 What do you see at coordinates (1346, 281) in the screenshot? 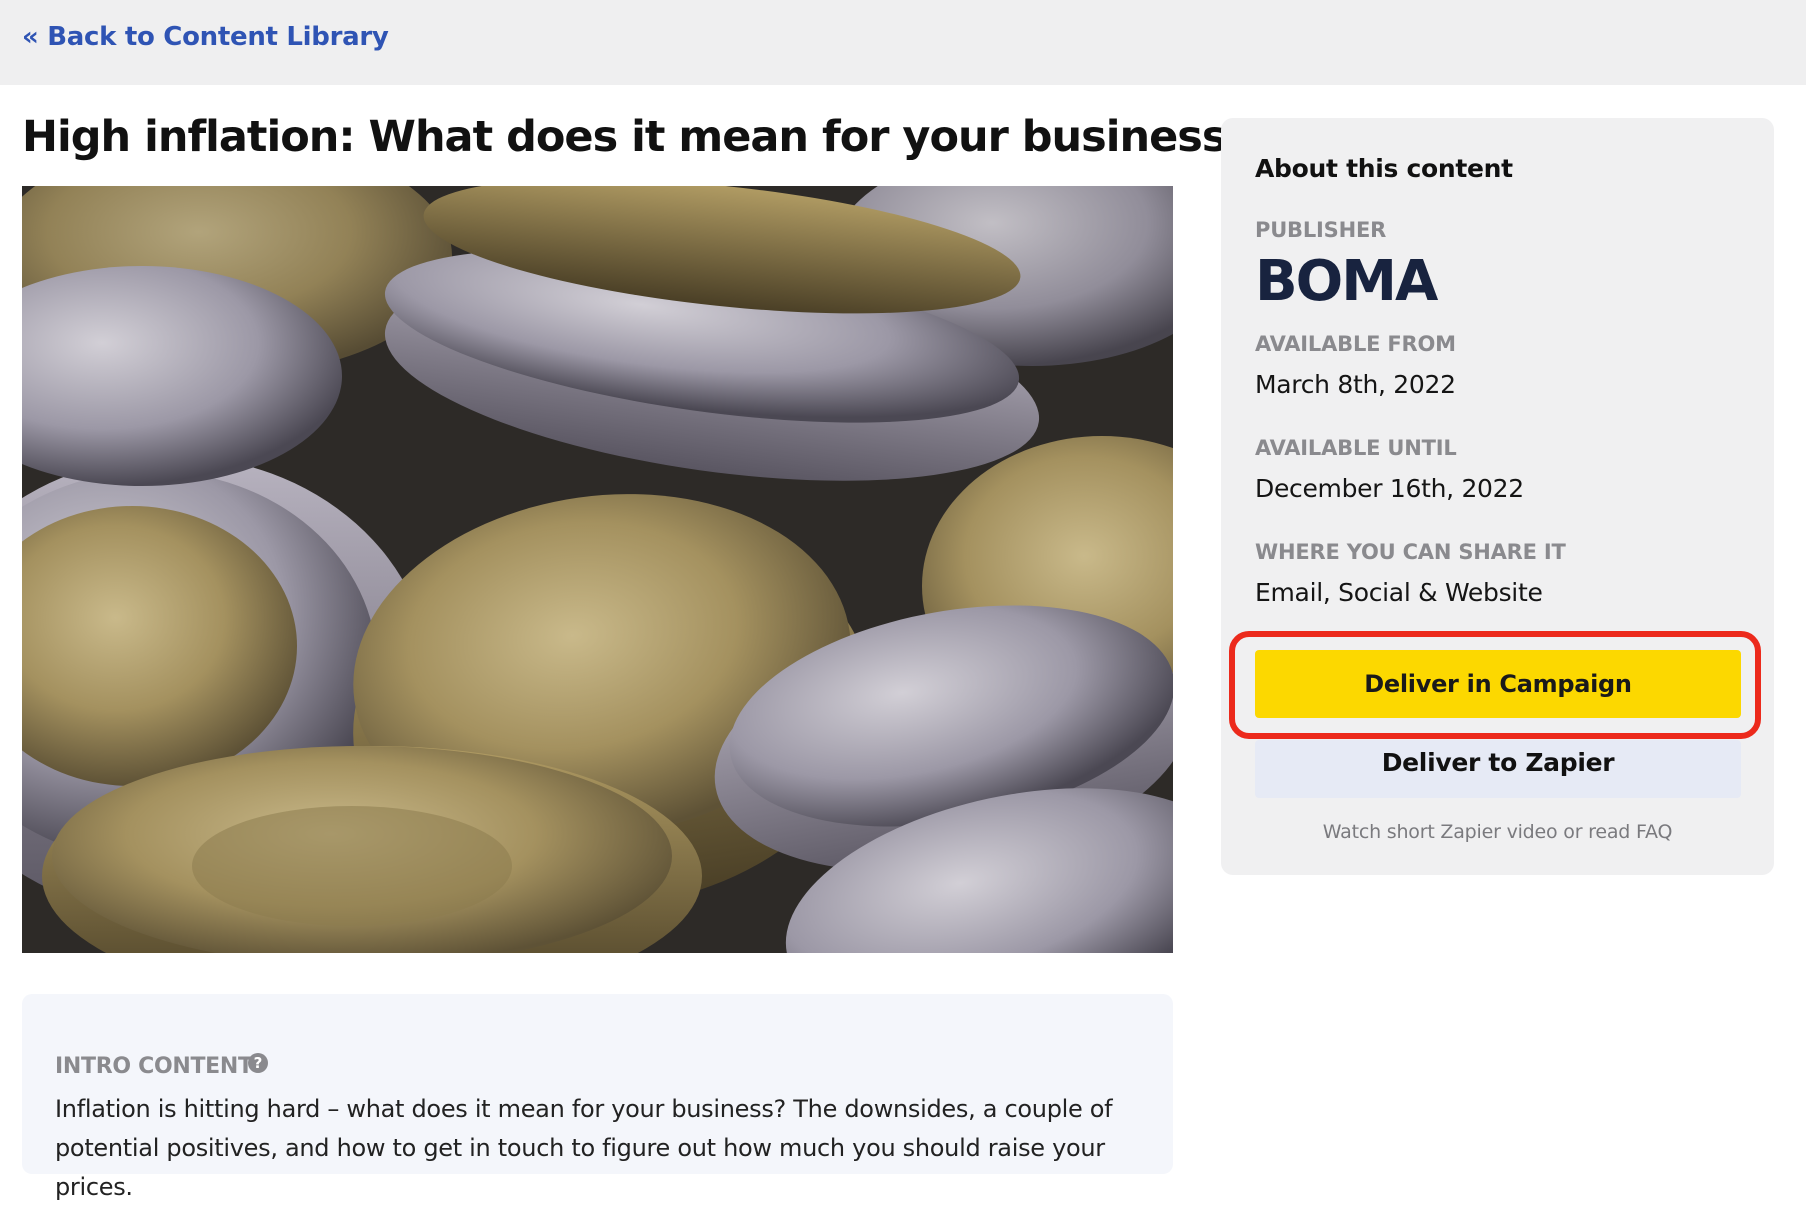
I see `publisher-logo: BOMA` at bounding box center [1346, 281].